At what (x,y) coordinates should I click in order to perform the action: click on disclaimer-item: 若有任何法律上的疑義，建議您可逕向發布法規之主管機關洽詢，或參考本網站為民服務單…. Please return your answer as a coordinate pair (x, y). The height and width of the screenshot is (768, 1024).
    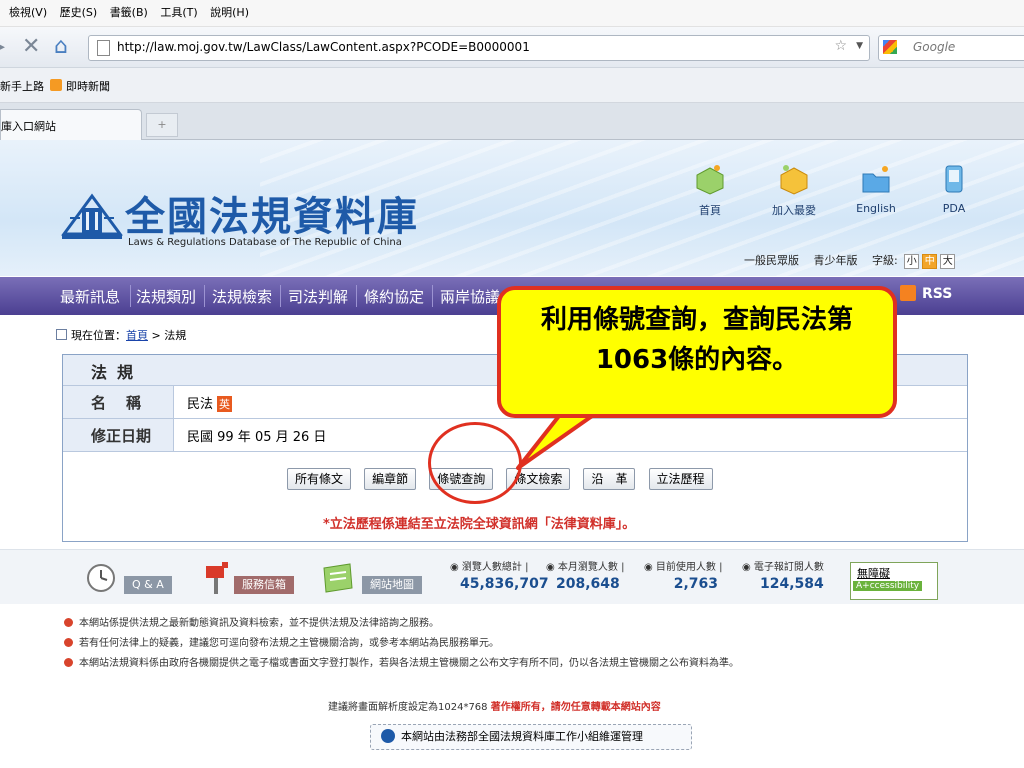
    Looking at the image, I should click on (281, 641).